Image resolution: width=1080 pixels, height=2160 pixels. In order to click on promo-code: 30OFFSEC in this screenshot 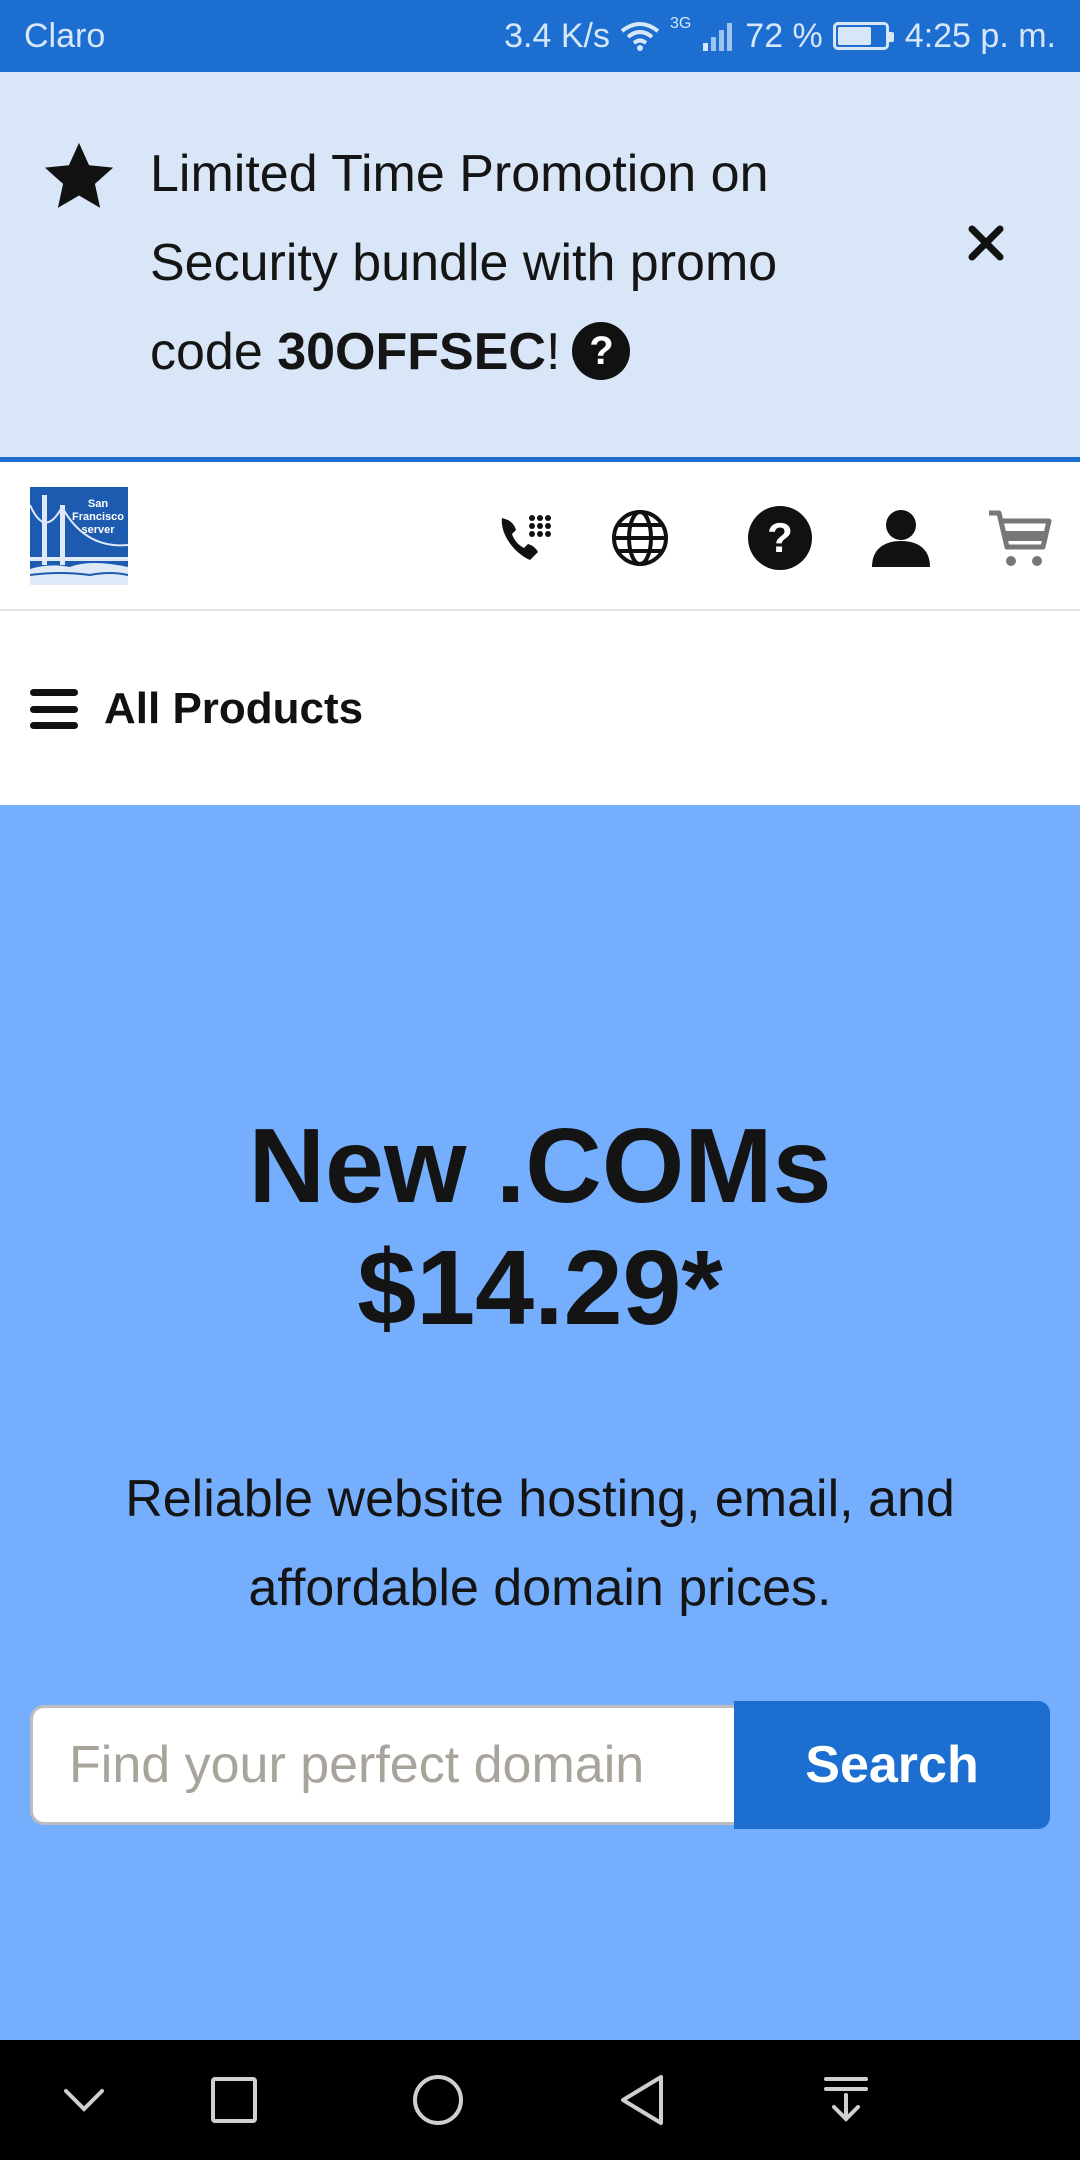, I will do `click(411, 352)`.